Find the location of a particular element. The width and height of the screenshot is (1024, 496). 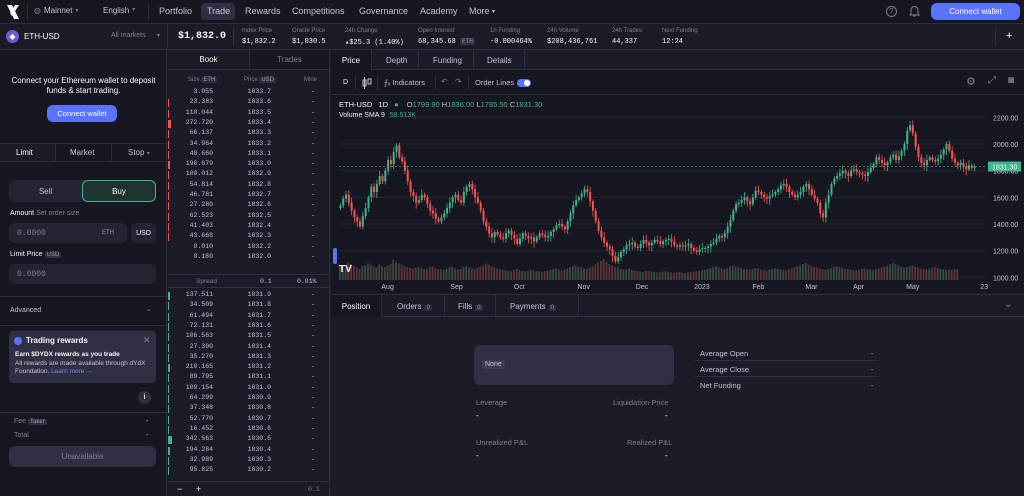

advanced-toggle: Advanced is located at coordinates (25, 310).